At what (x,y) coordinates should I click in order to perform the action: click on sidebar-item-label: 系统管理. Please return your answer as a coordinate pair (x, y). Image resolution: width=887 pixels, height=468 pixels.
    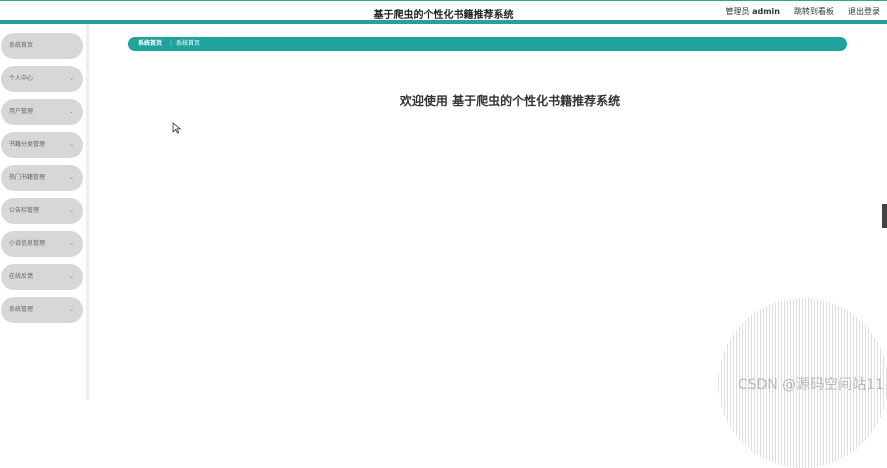
    Looking at the image, I should click on (21, 309).